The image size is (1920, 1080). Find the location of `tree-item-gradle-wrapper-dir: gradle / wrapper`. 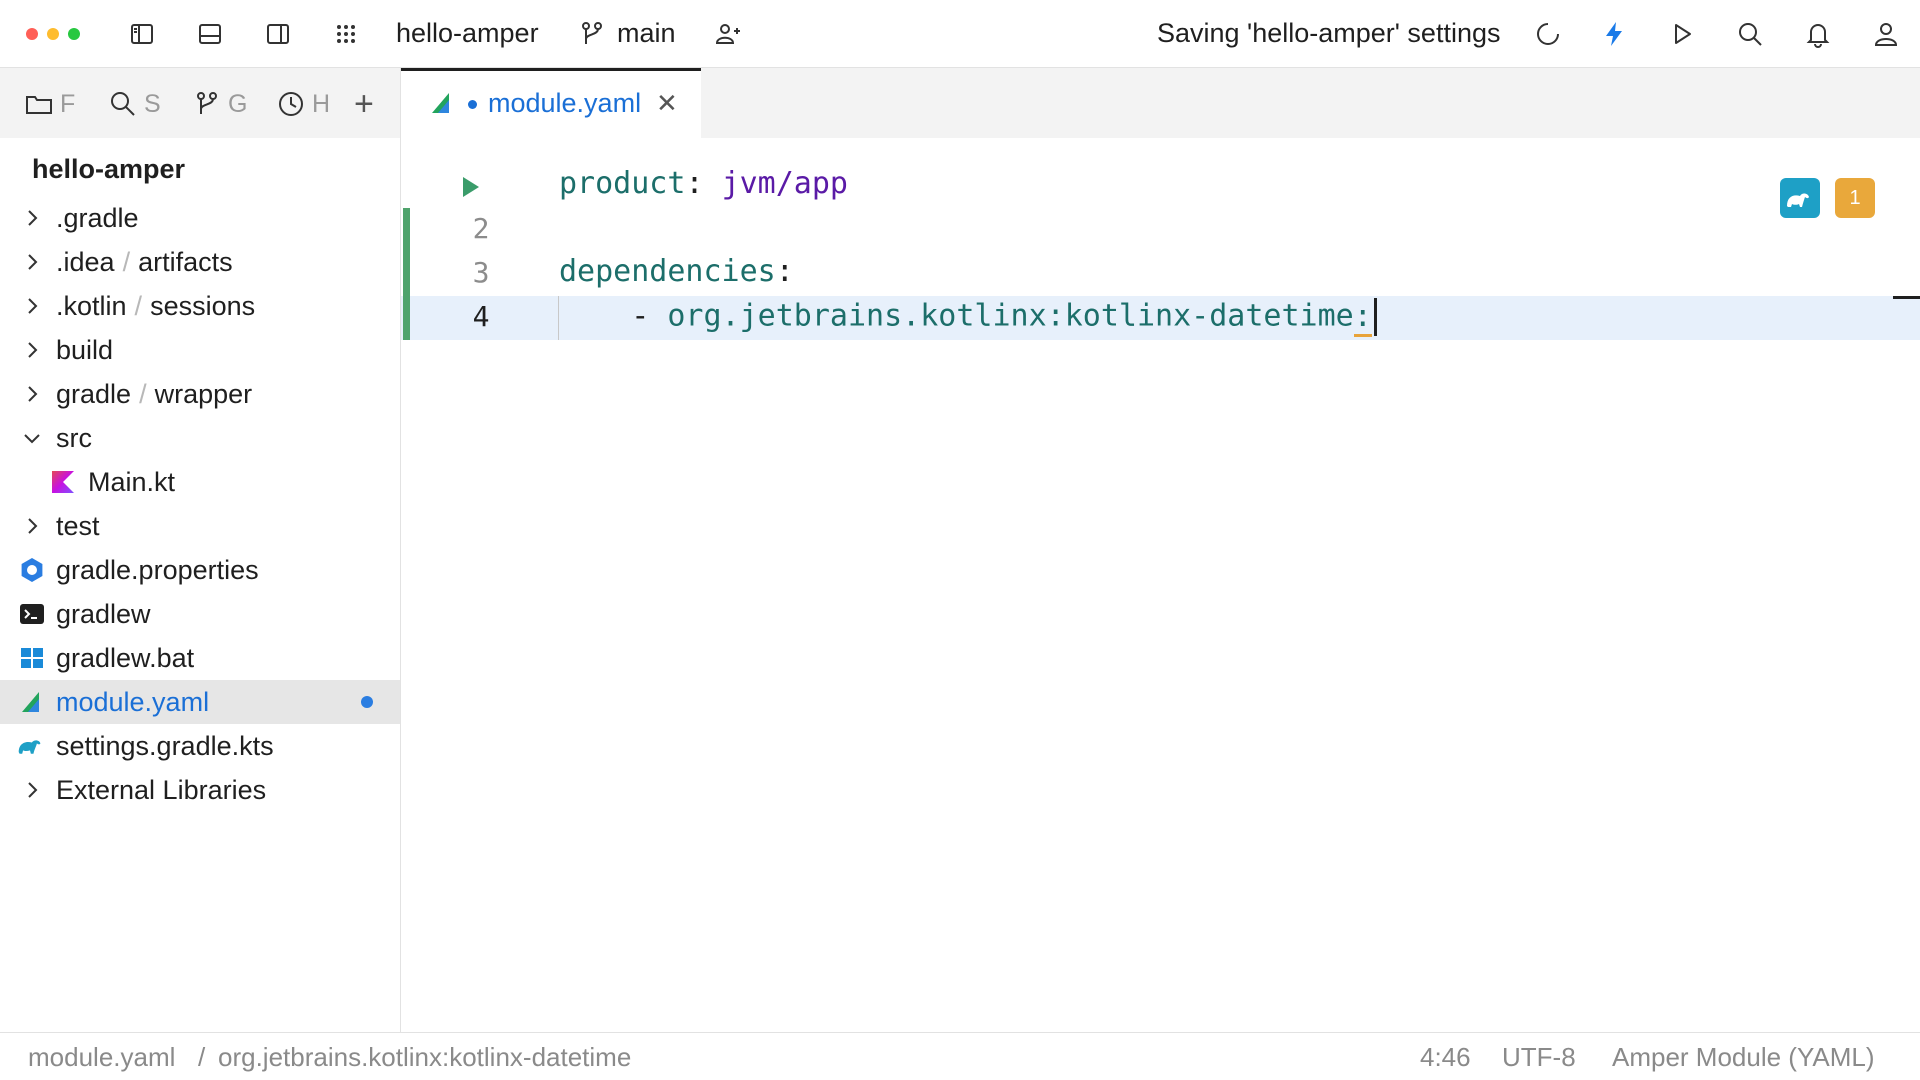

tree-item-gradle-wrapper-dir: gradle / wrapper is located at coordinates (200, 394).